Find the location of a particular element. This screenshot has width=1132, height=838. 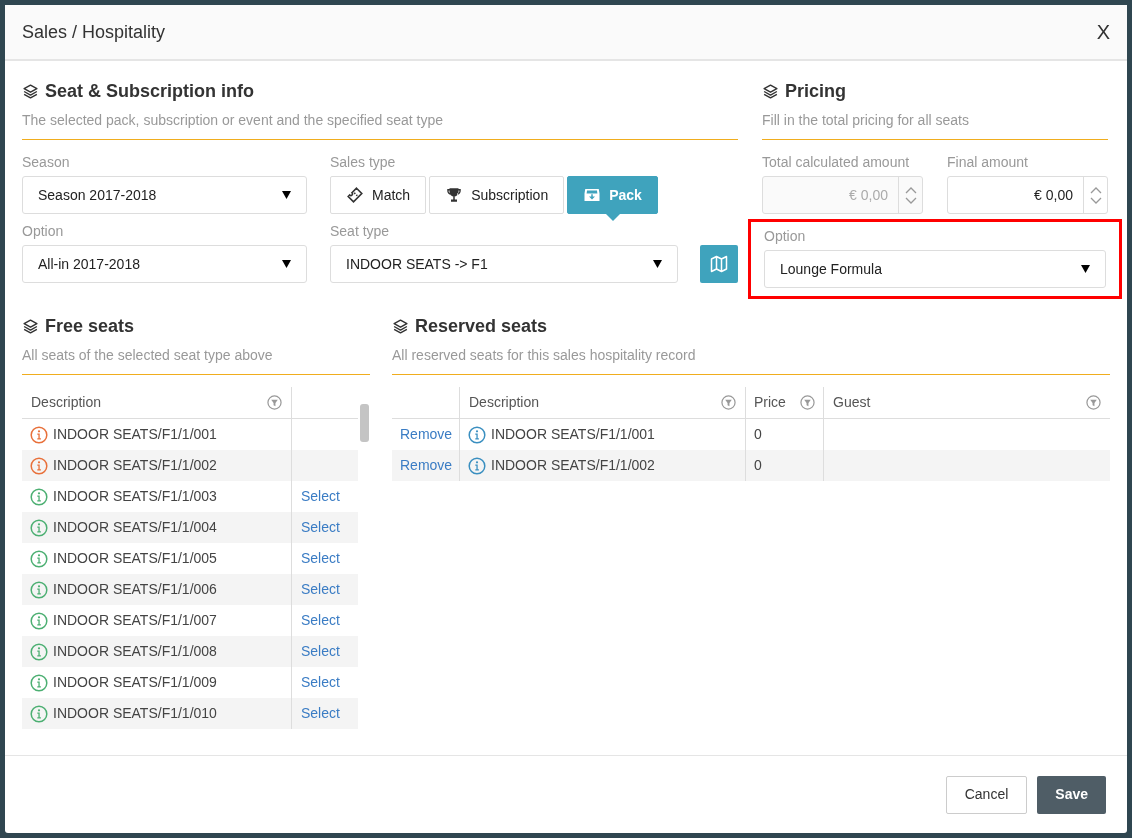

field-label: Total calculated amount is located at coordinates (836, 162).